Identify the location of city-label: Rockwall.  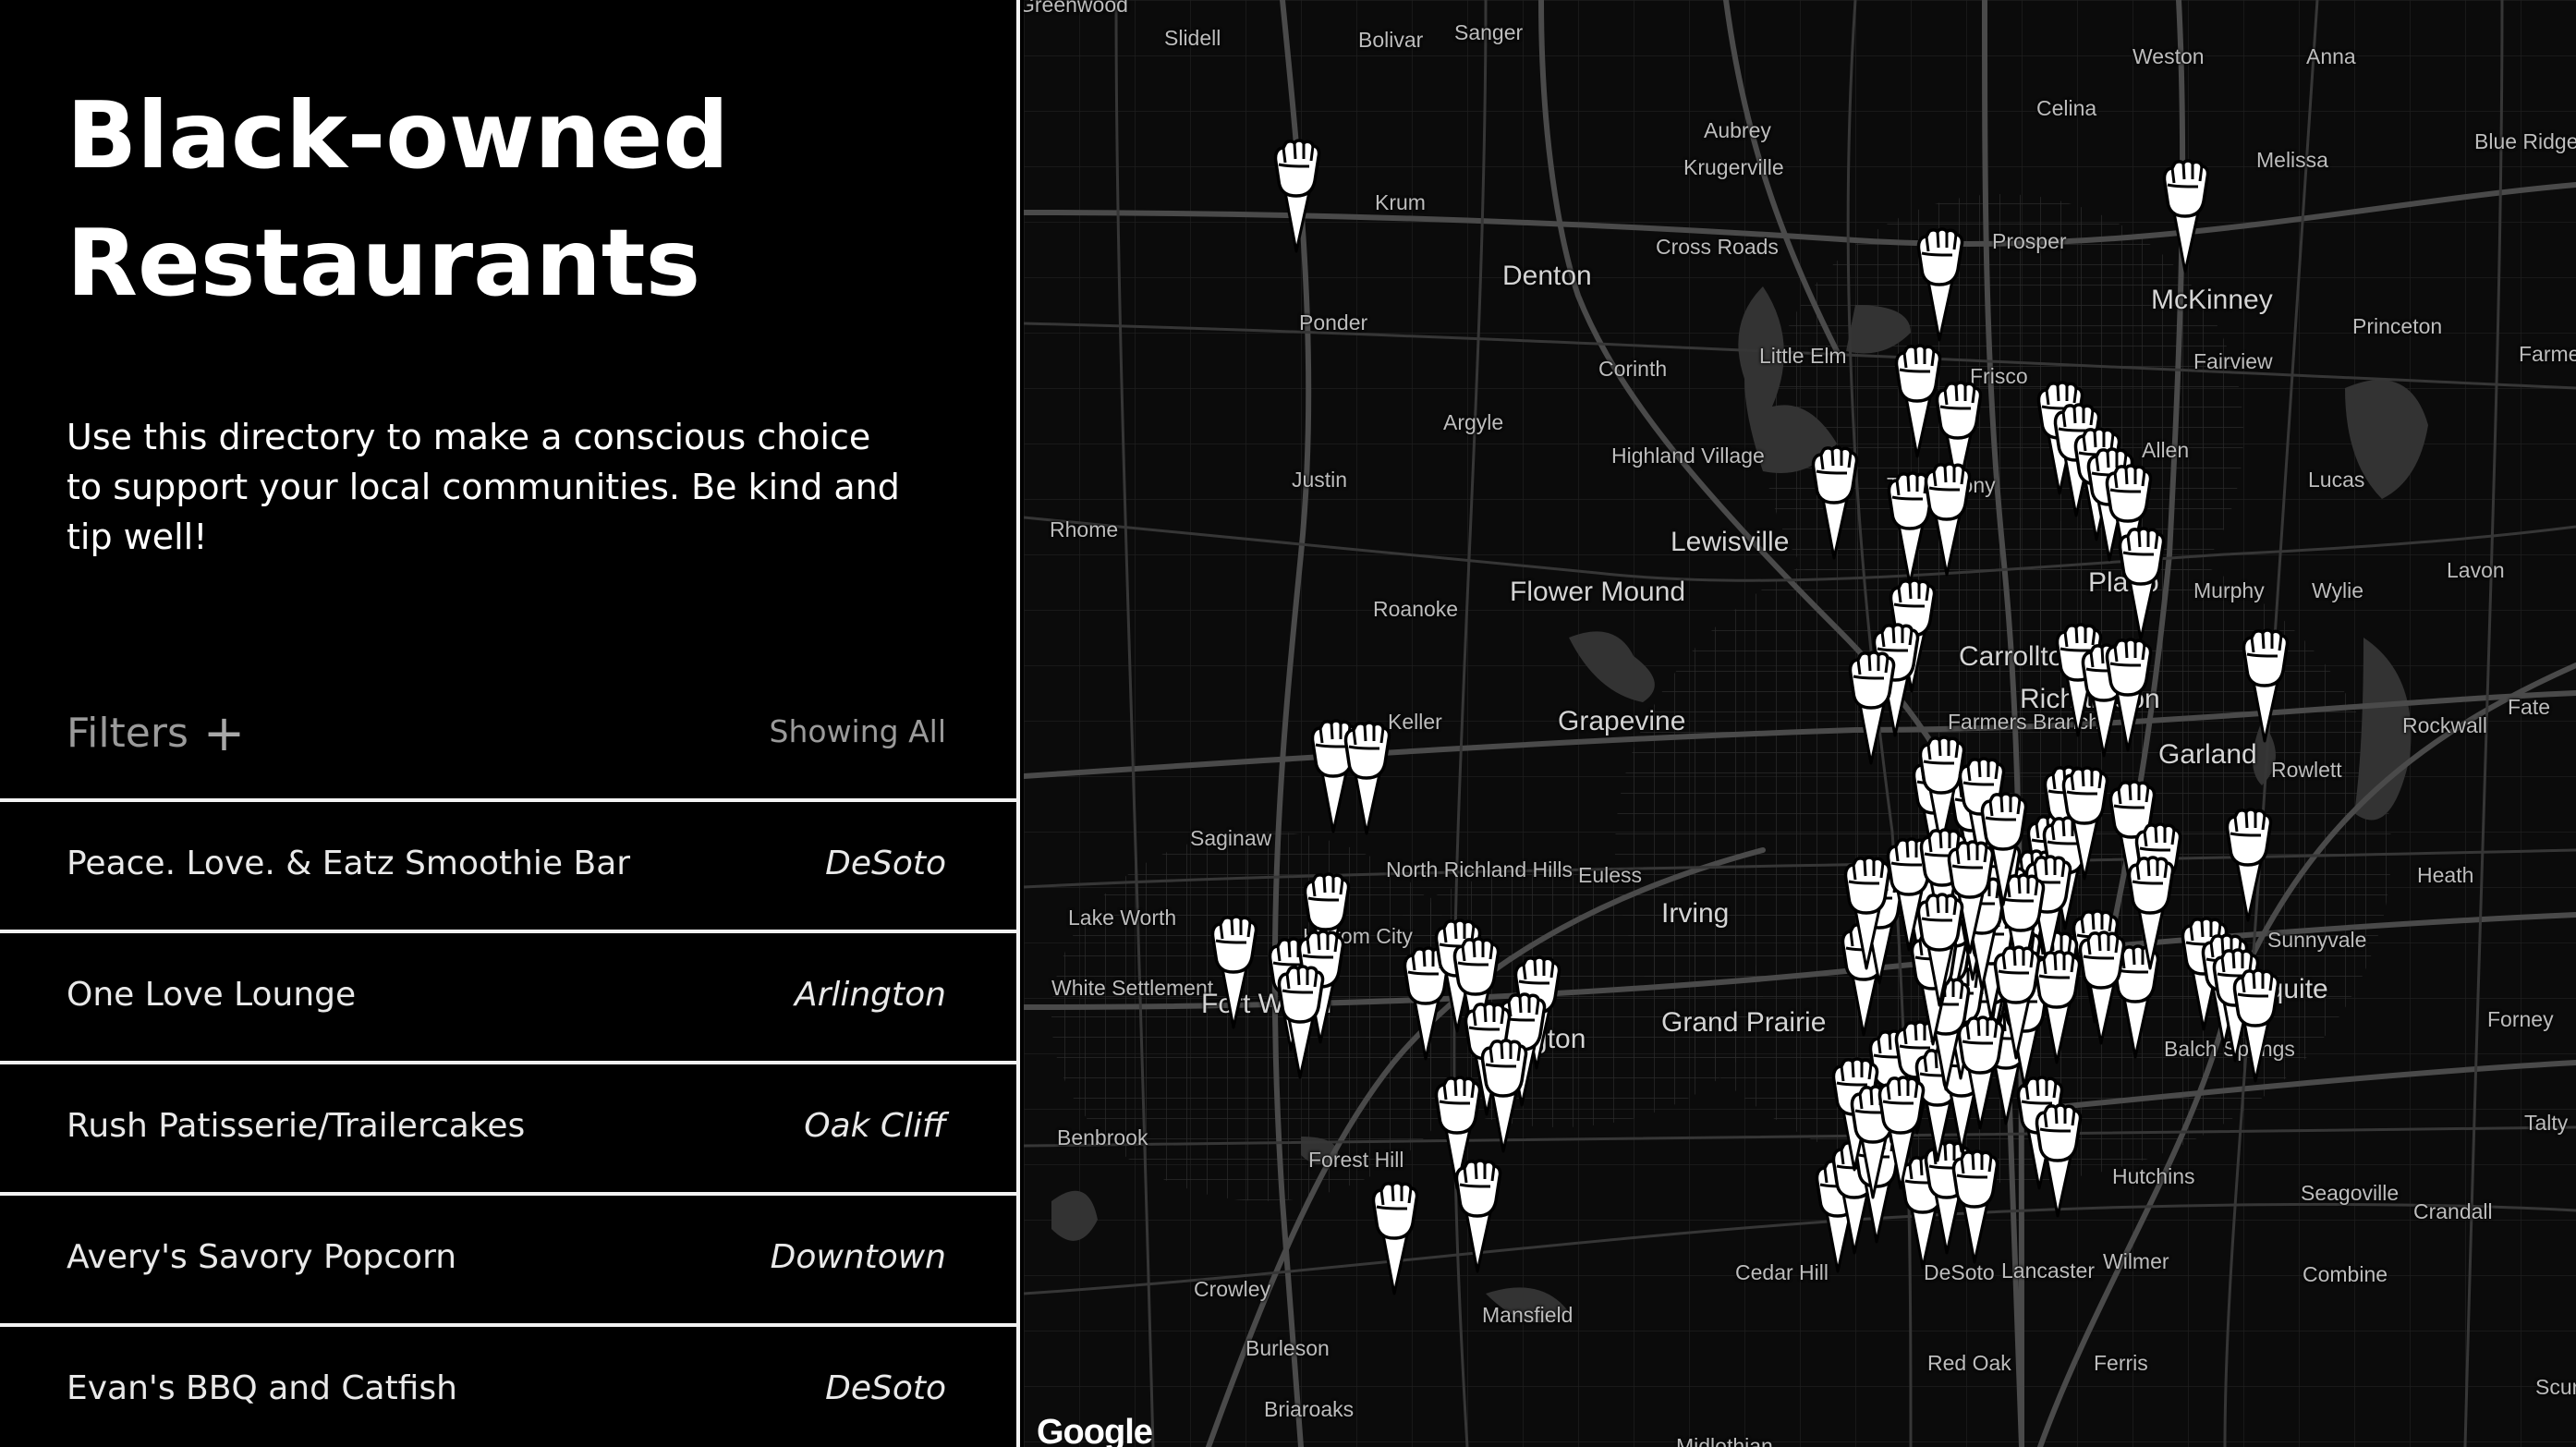
(2445, 725).